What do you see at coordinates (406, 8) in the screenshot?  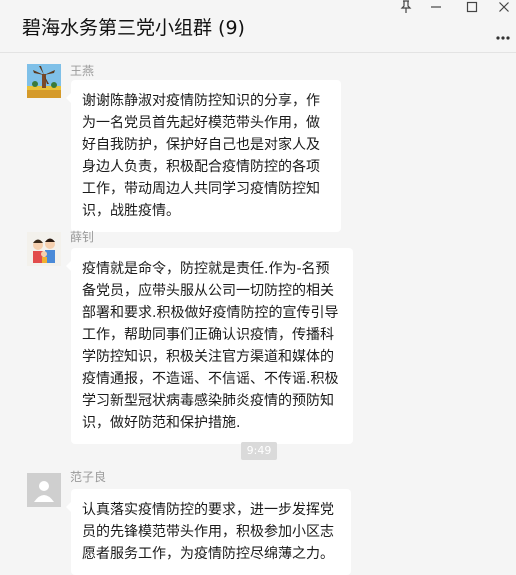 I see `pin-icon` at bounding box center [406, 8].